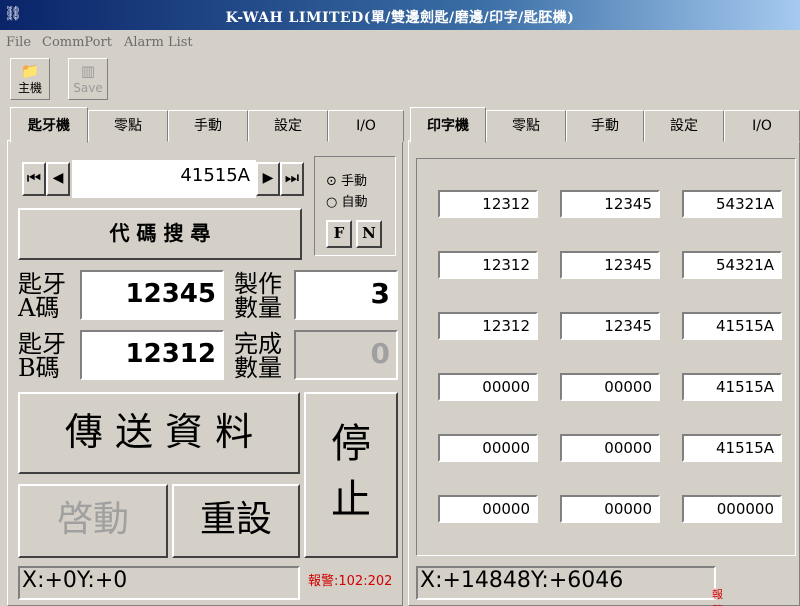 The image size is (800, 606). Describe the element at coordinates (42, 356) in the screenshot. I see `key-b-label: 匙牙 B碼` at that location.